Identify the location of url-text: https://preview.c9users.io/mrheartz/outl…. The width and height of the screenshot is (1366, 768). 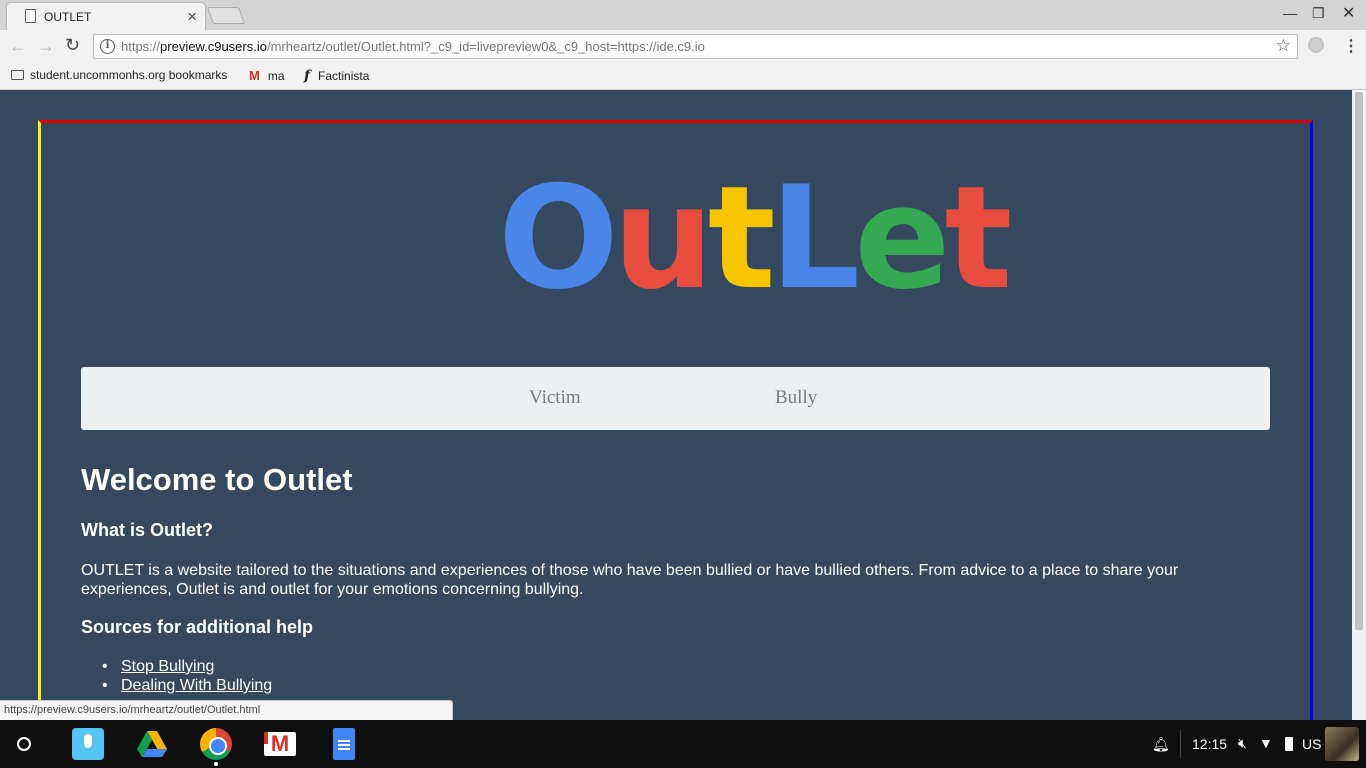
(413, 46).